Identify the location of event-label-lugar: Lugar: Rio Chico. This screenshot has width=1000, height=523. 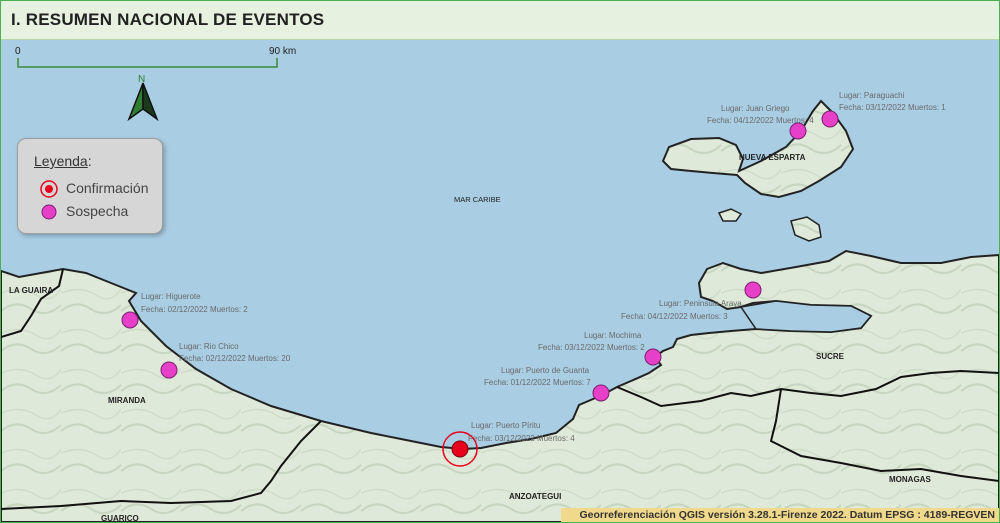
(209, 346).